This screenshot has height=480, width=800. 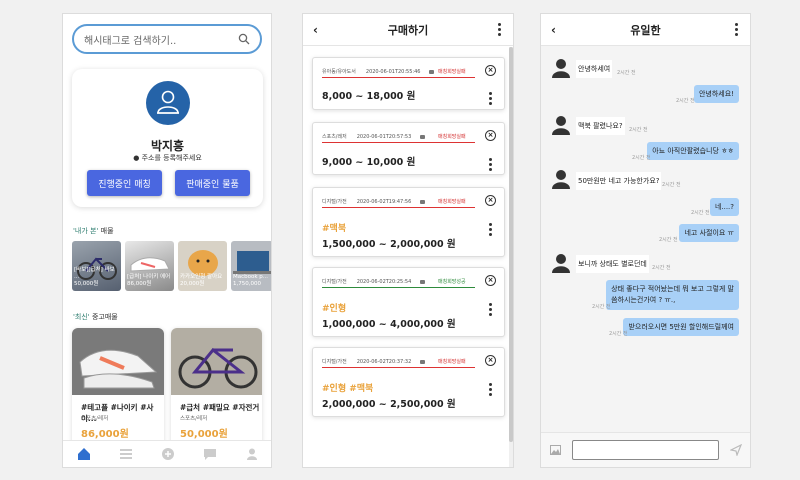 I want to click on message-input, so click(x=645, y=450).